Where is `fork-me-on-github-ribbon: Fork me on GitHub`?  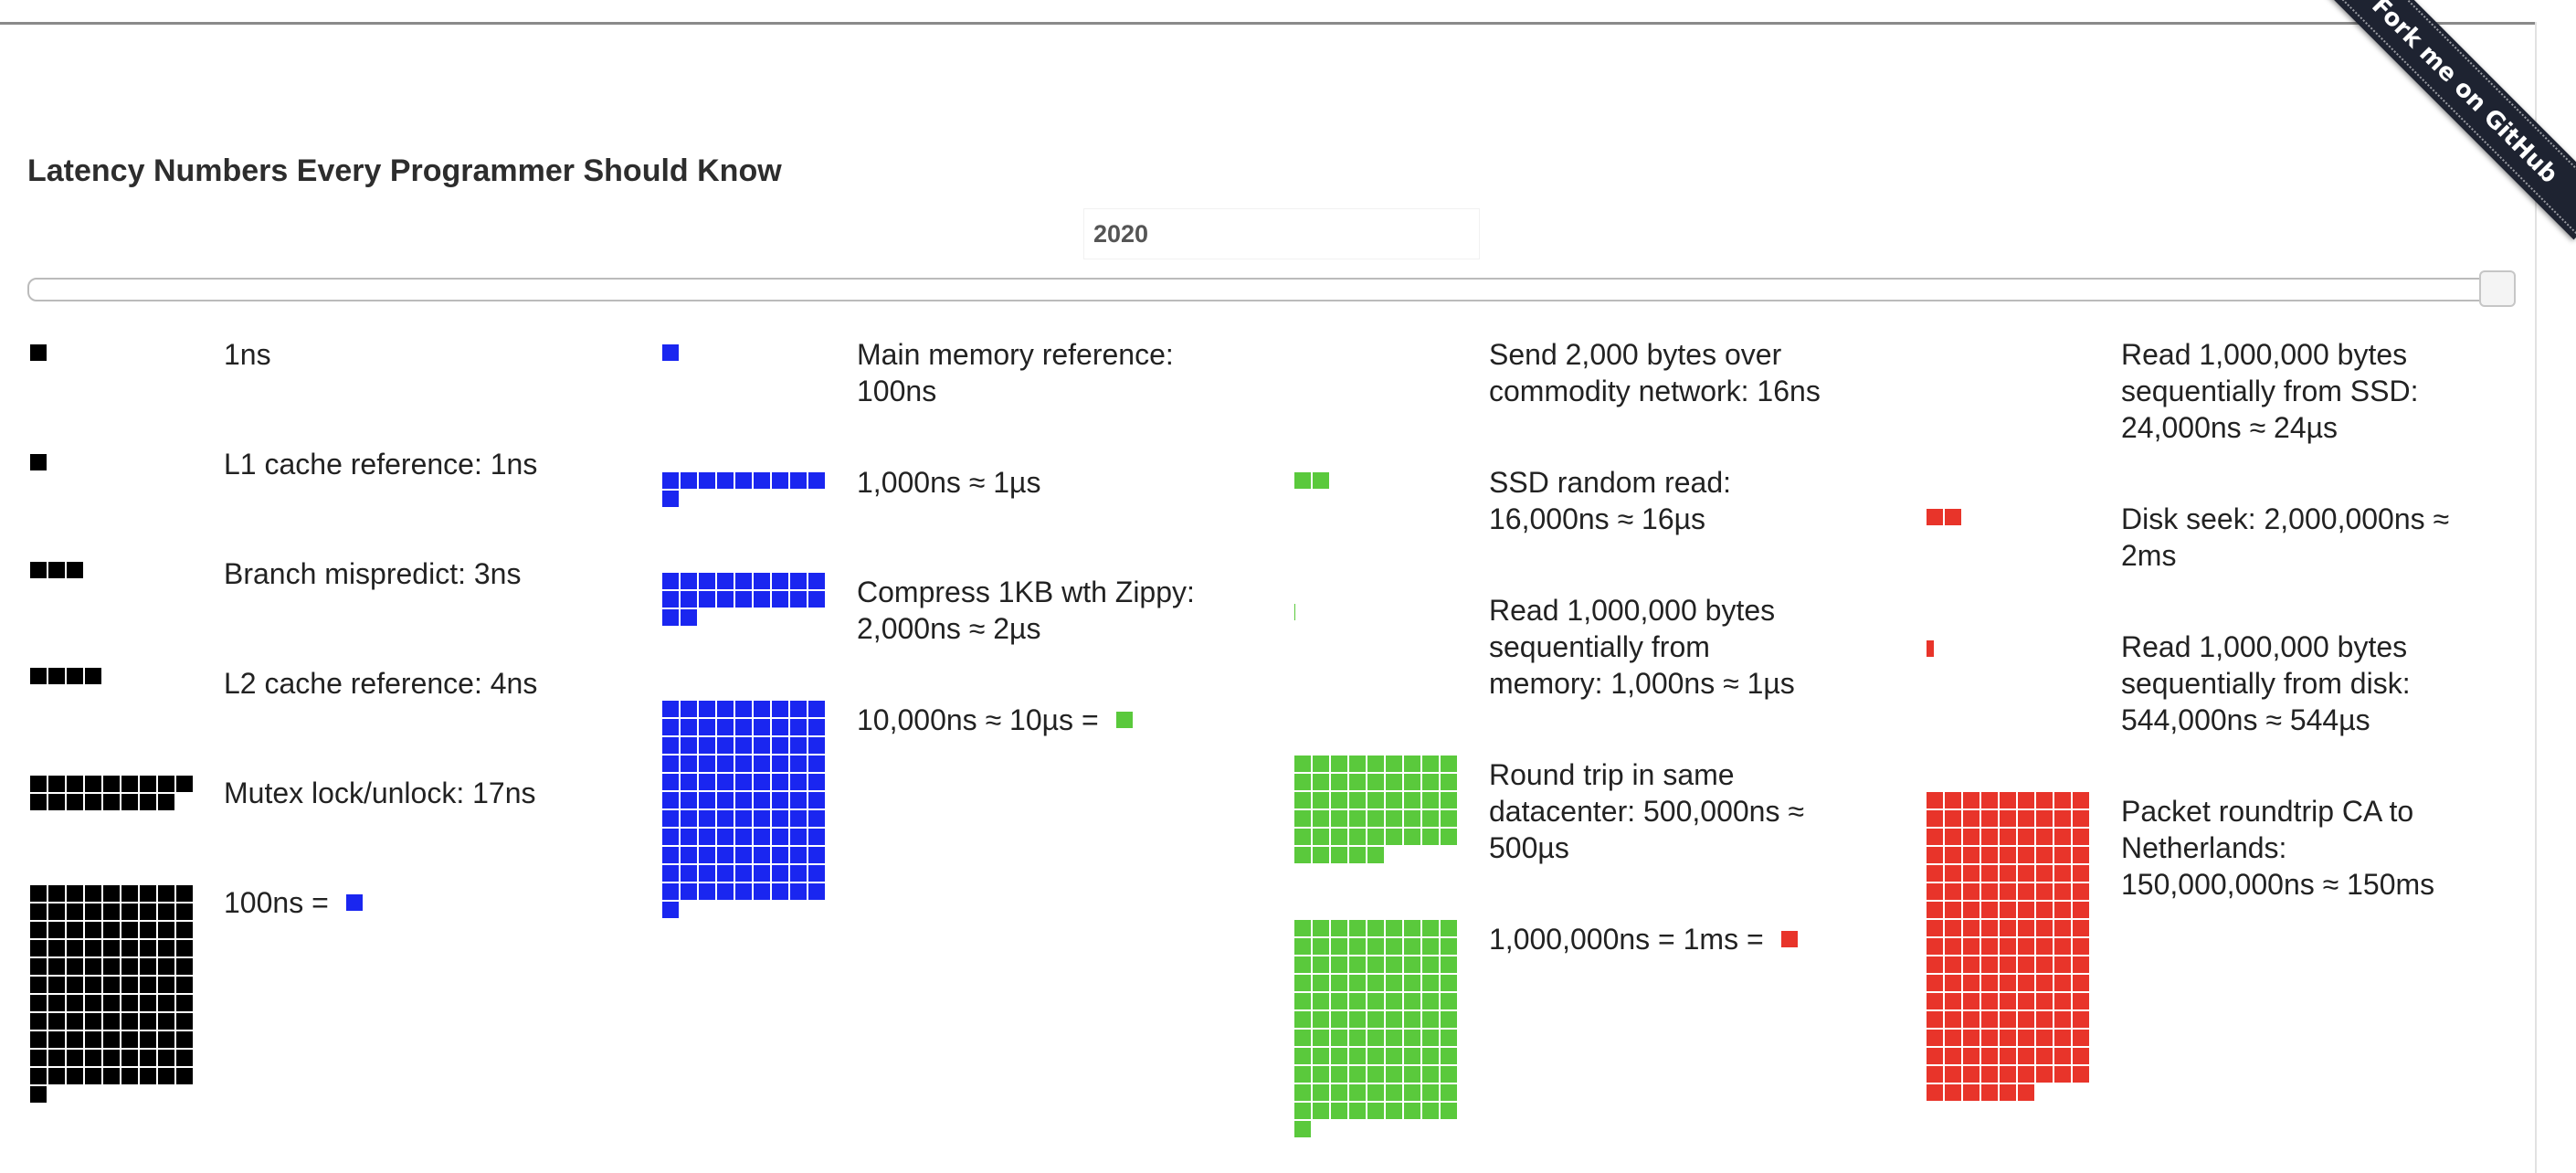
fork-me-on-github-ribbon: Fork me on GitHub is located at coordinates (2448, 120).